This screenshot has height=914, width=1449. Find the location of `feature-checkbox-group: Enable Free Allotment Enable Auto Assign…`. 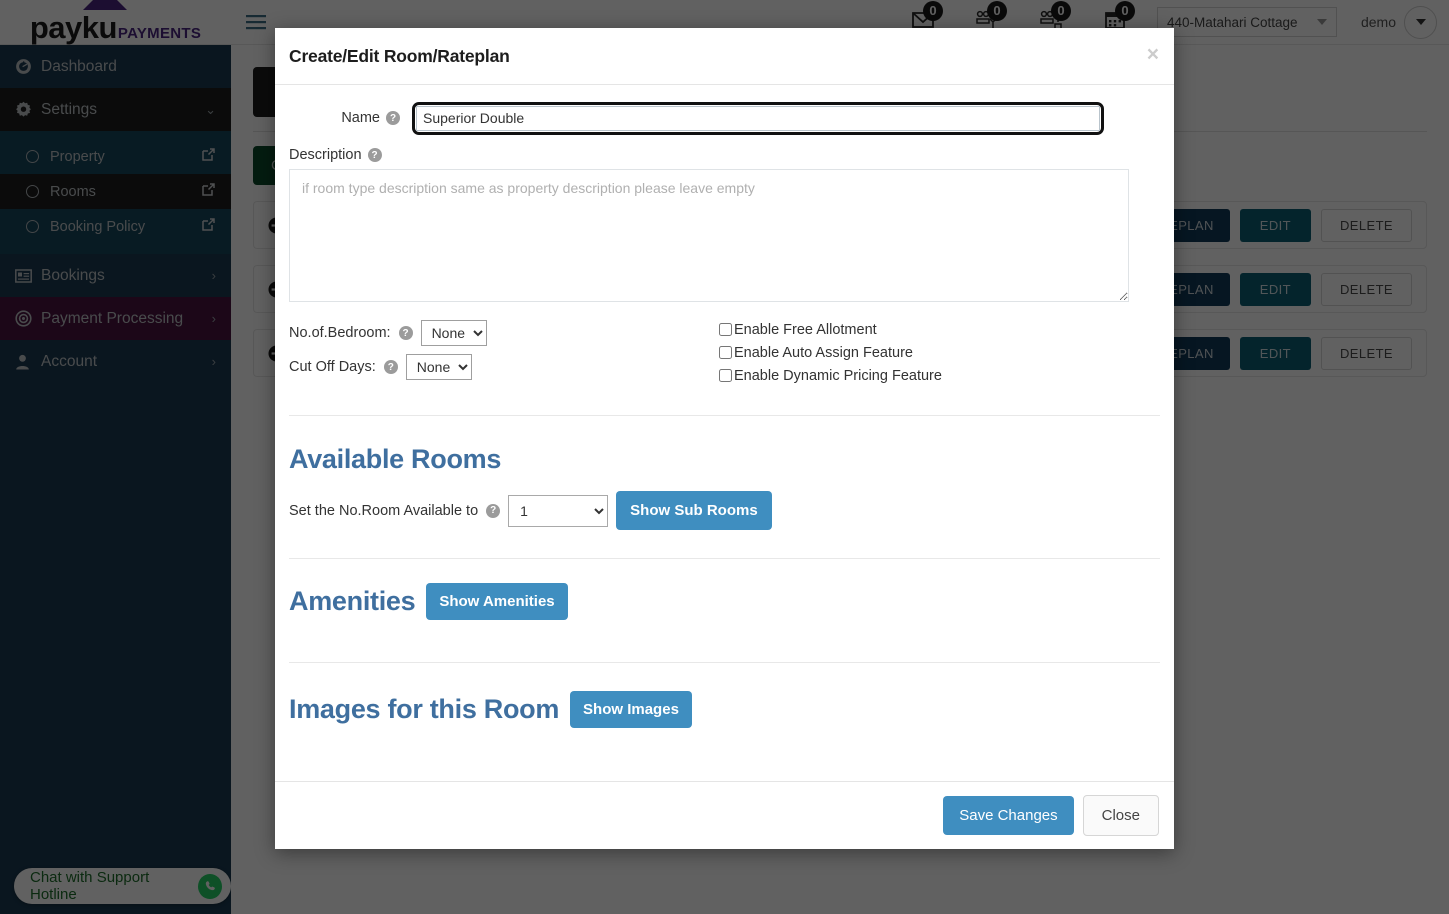

feature-checkbox-group: Enable Free Allotment Enable Auto Assign… is located at coordinates (830, 351).